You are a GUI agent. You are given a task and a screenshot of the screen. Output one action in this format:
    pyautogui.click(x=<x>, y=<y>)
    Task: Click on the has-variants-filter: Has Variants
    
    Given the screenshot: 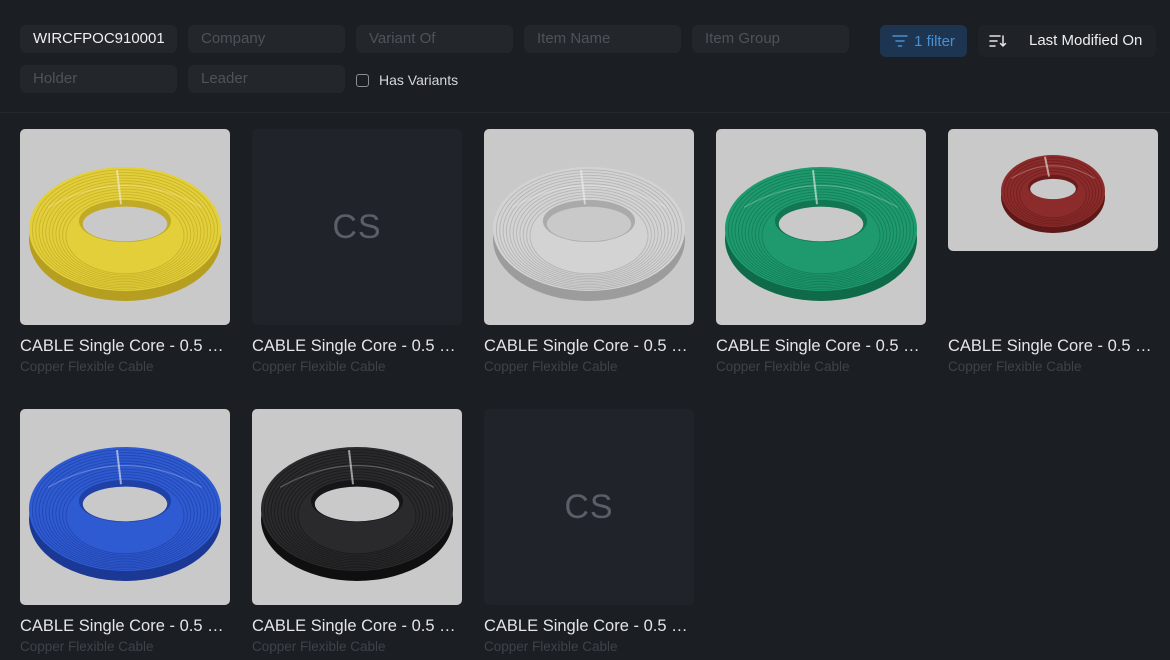 What is the action you would take?
    pyautogui.click(x=407, y=80)
    